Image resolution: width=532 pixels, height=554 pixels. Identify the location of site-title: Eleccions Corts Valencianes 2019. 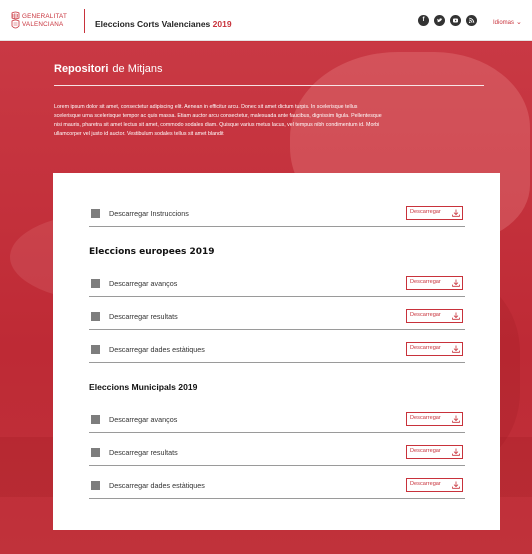
(163, 24).